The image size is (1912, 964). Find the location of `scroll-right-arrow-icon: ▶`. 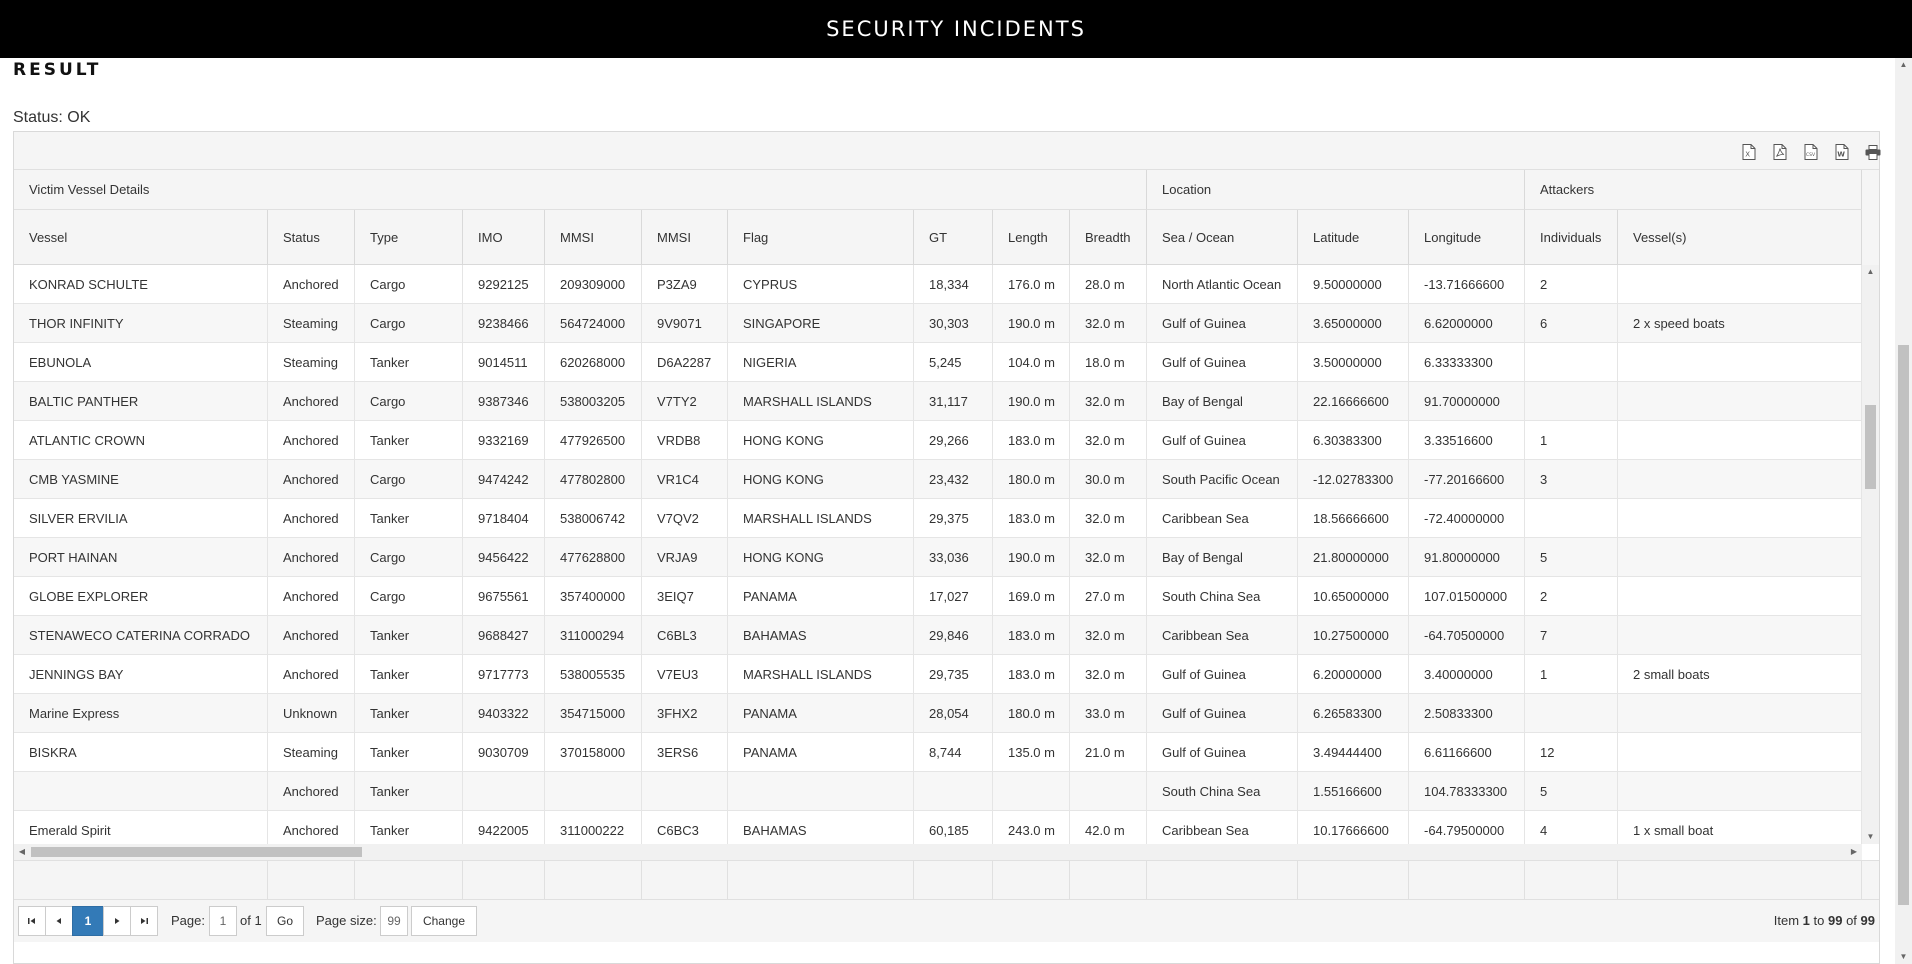

scroll-right-arrow-icon: ▶ is located at coordinates (1854, 852).